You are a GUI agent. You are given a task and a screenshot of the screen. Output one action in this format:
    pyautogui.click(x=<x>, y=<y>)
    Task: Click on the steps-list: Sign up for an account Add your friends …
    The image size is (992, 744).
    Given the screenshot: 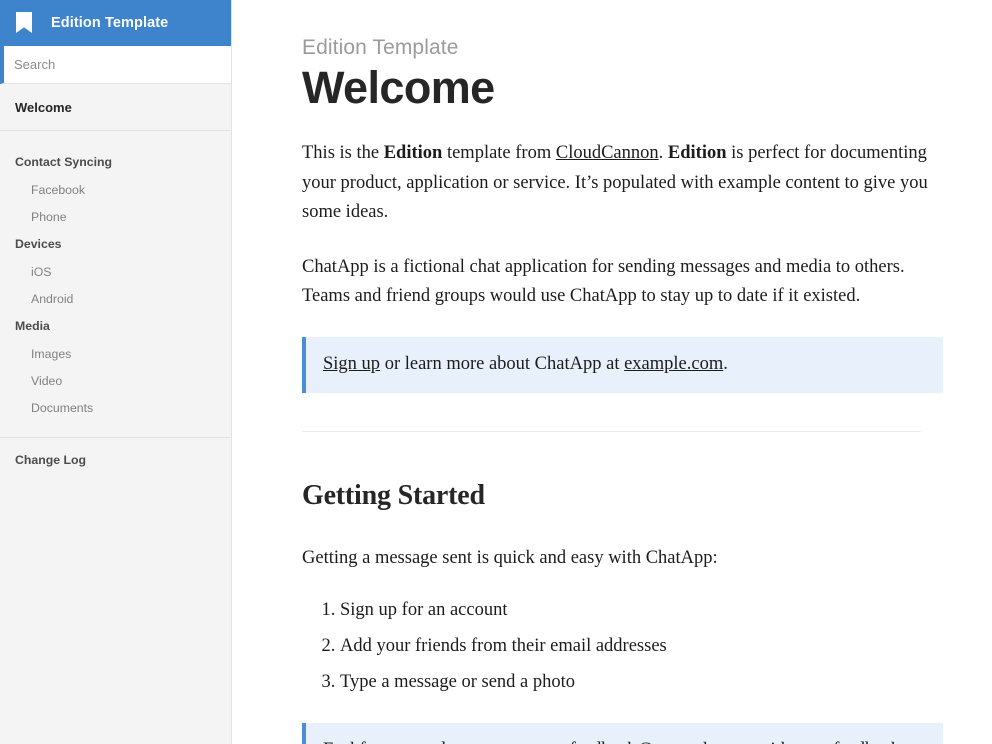 What is the action you would take?
    pyautogui.click(x=617, y=647)
    